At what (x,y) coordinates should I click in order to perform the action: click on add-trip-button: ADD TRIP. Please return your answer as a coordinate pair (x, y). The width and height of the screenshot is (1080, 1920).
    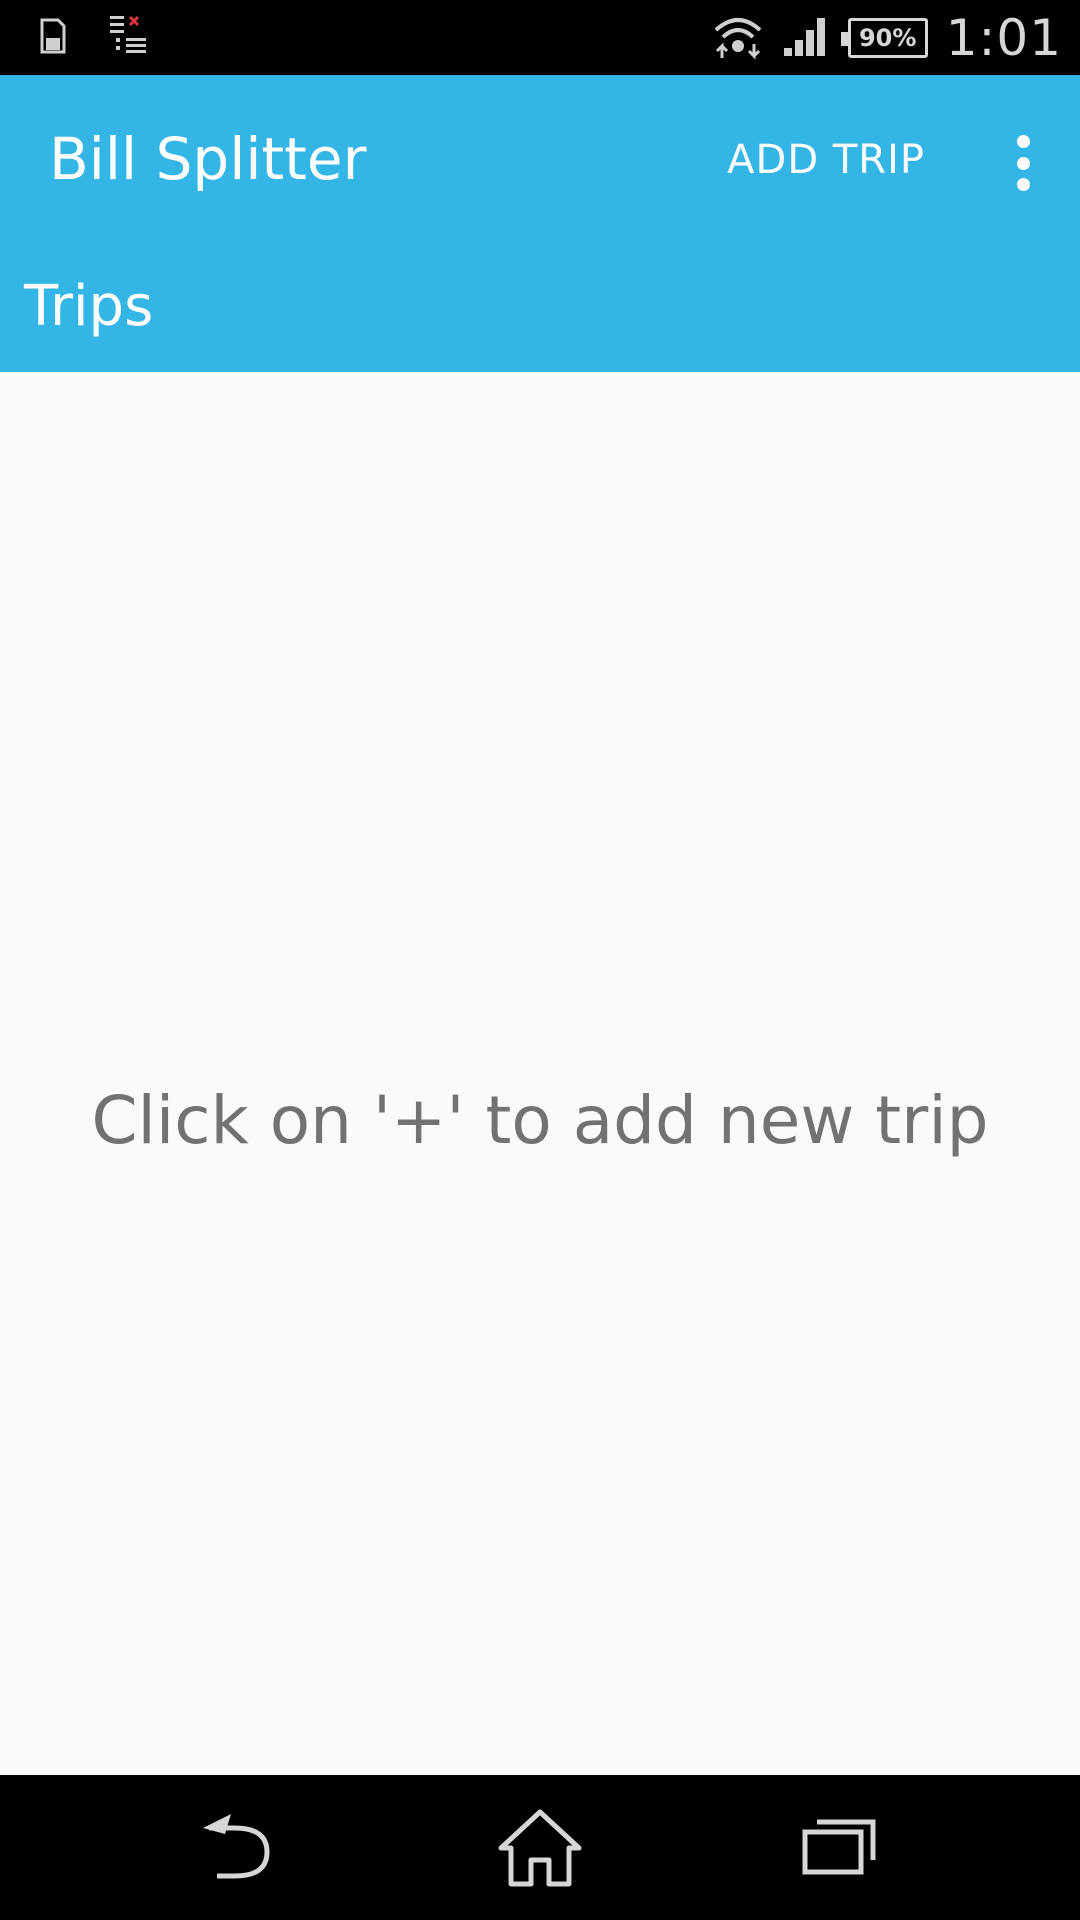
    Looking at the image, I should click on (826, 160).